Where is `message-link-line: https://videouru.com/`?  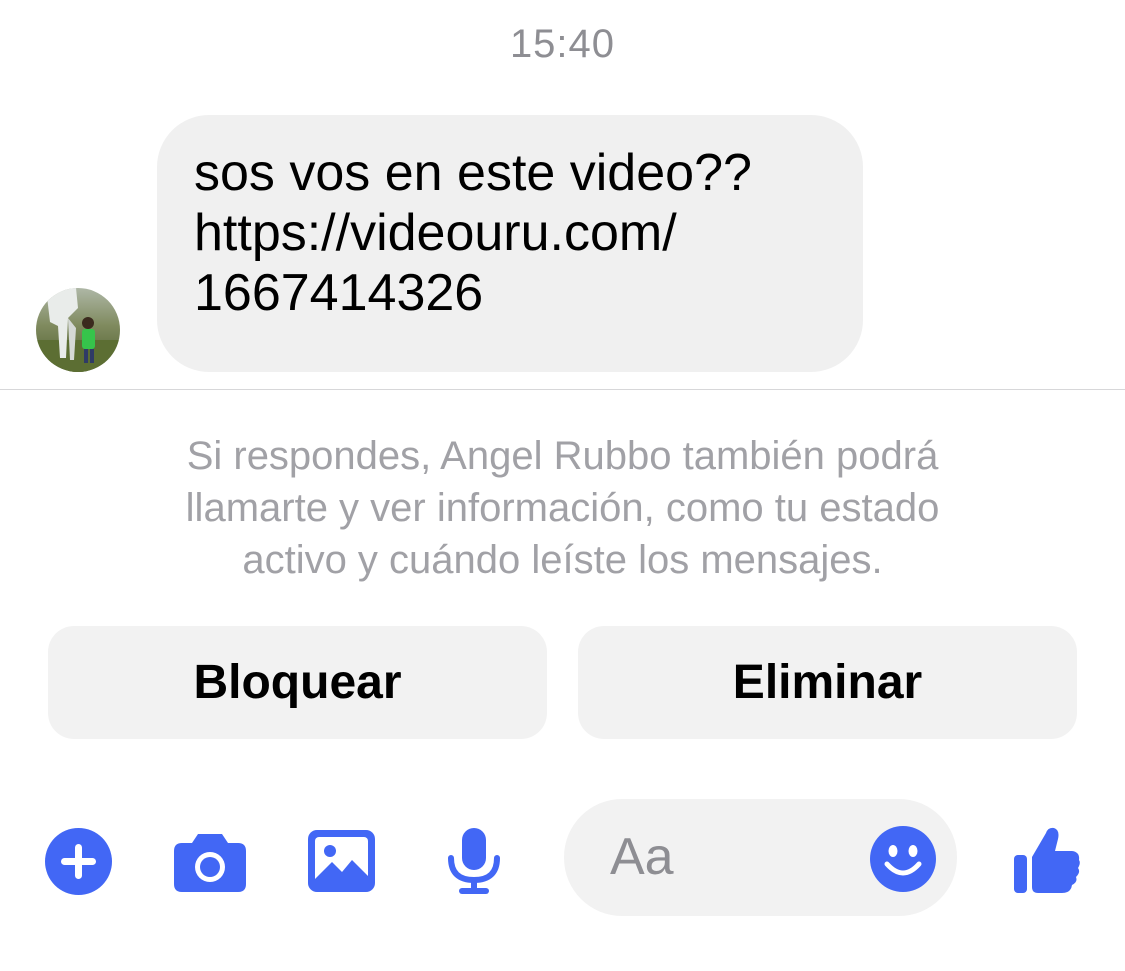
message-link-line: https://videouru.com/ is located at coordinates (510, 233).